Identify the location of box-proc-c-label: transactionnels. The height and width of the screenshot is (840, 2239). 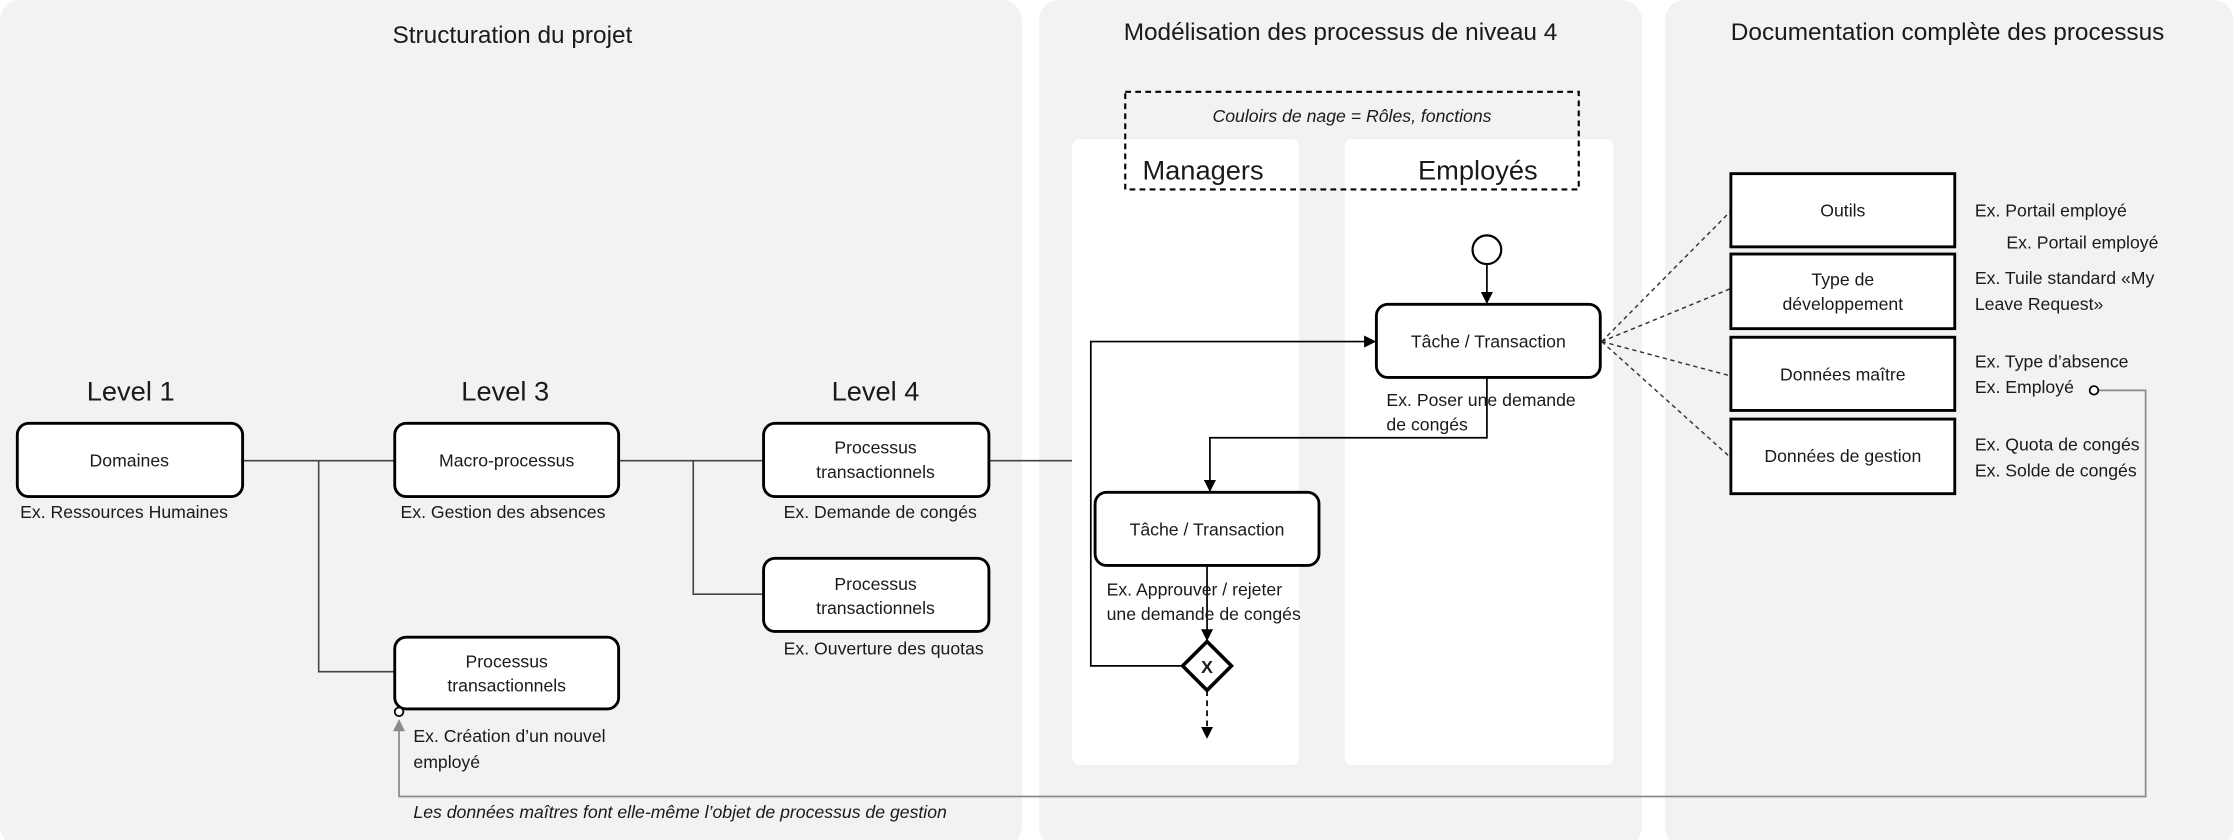
(506, 686).